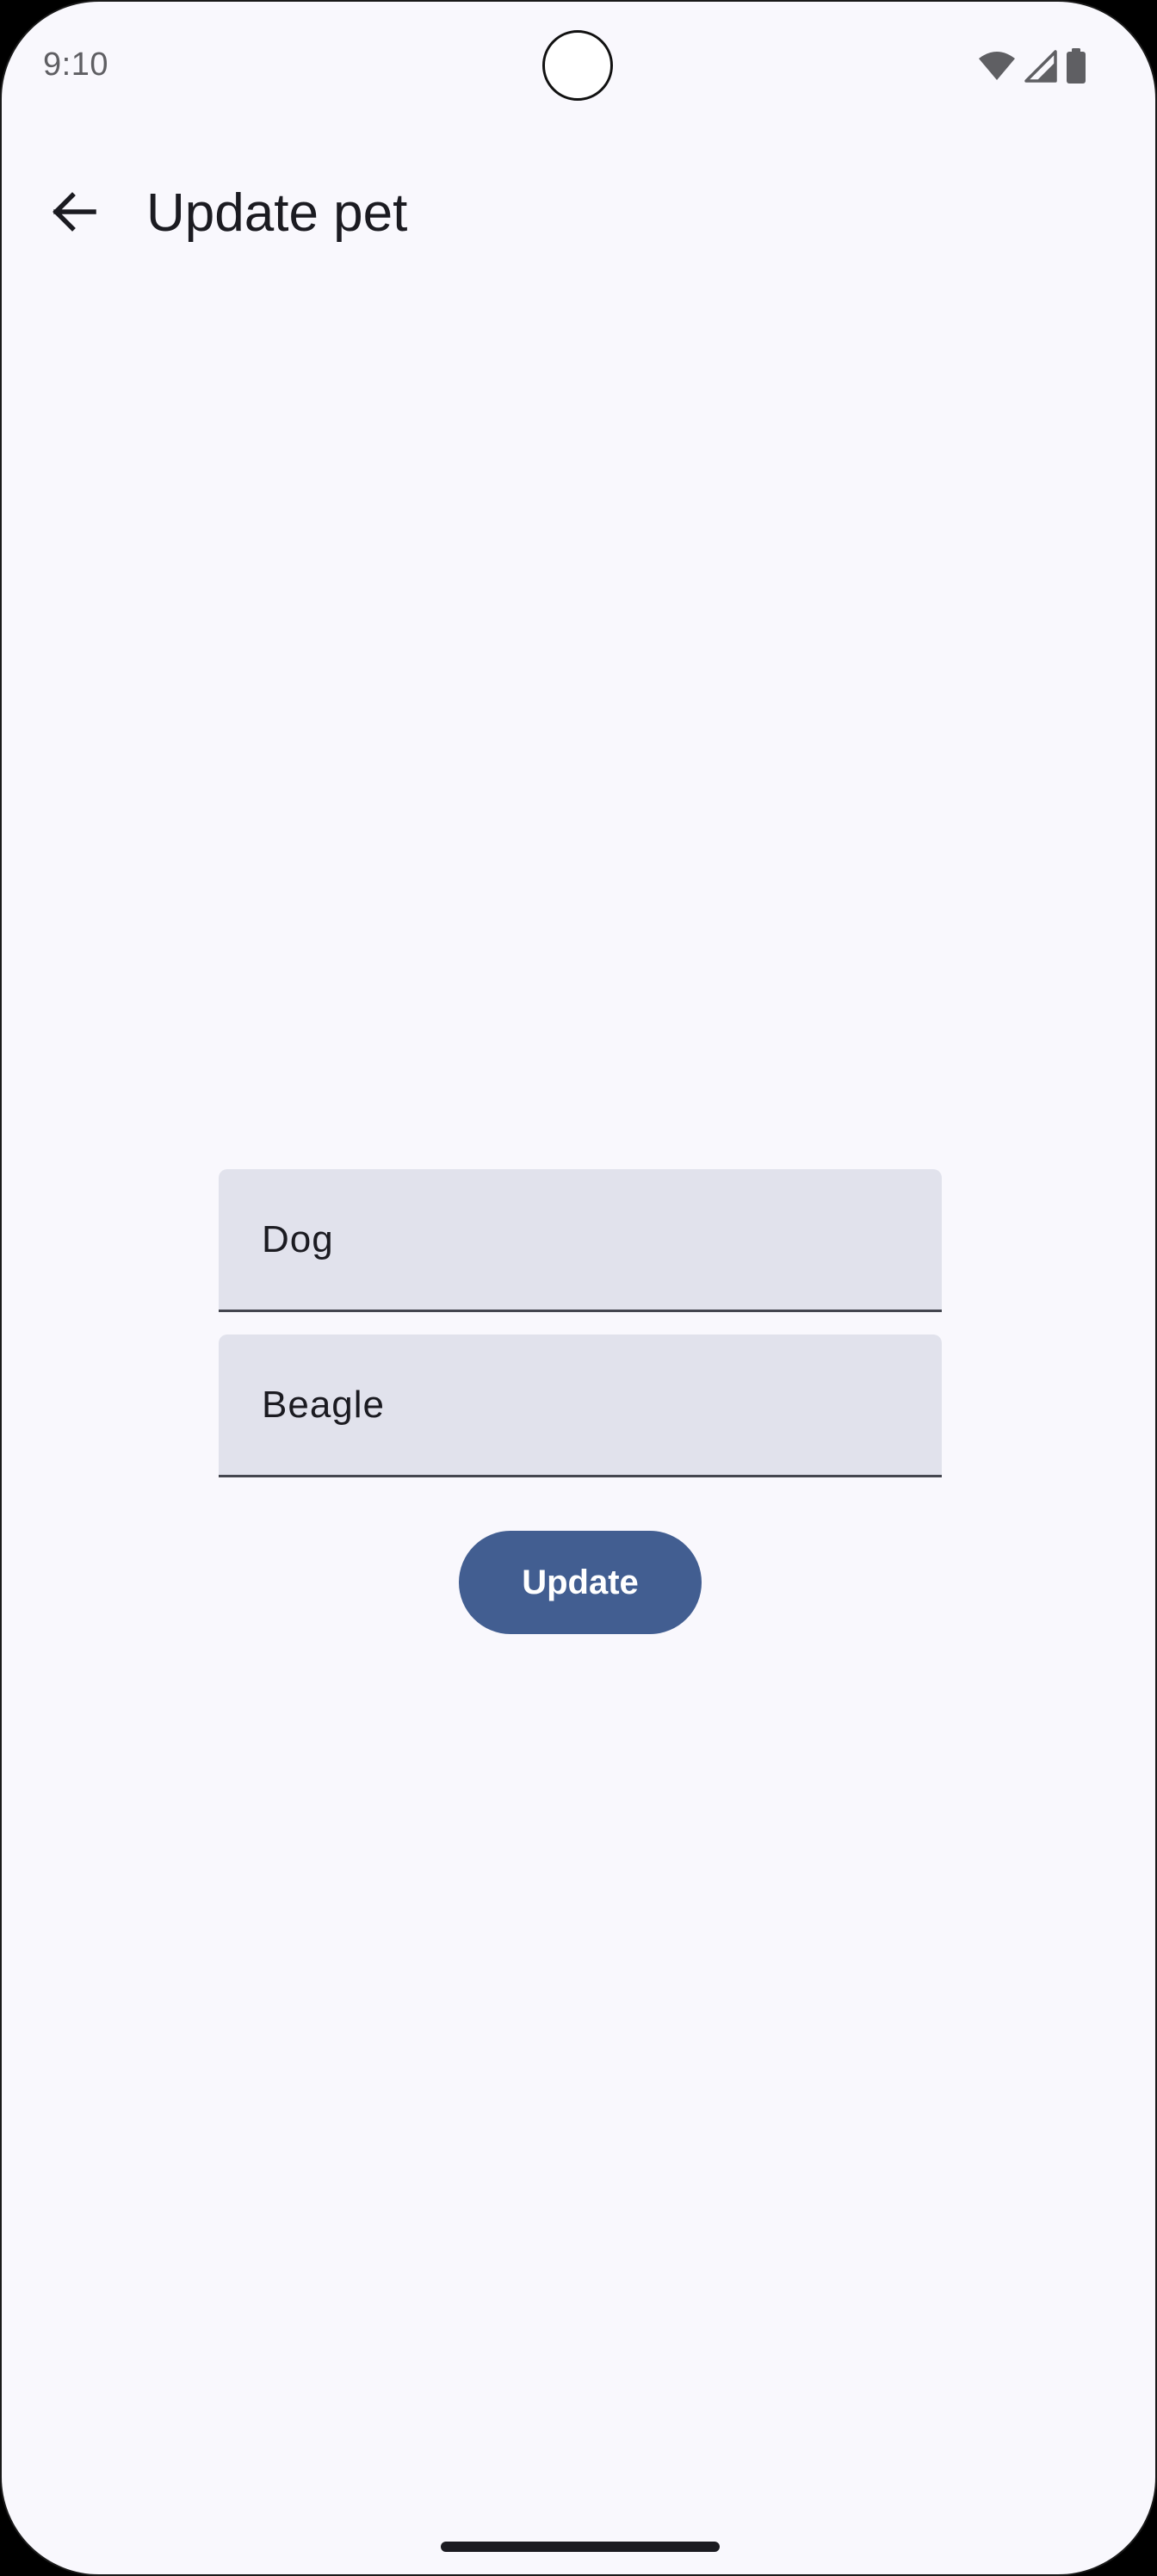 The width and height of the screenshot is (1157, 2576). I want to click on front-camera-cutout, so click(578, 65).